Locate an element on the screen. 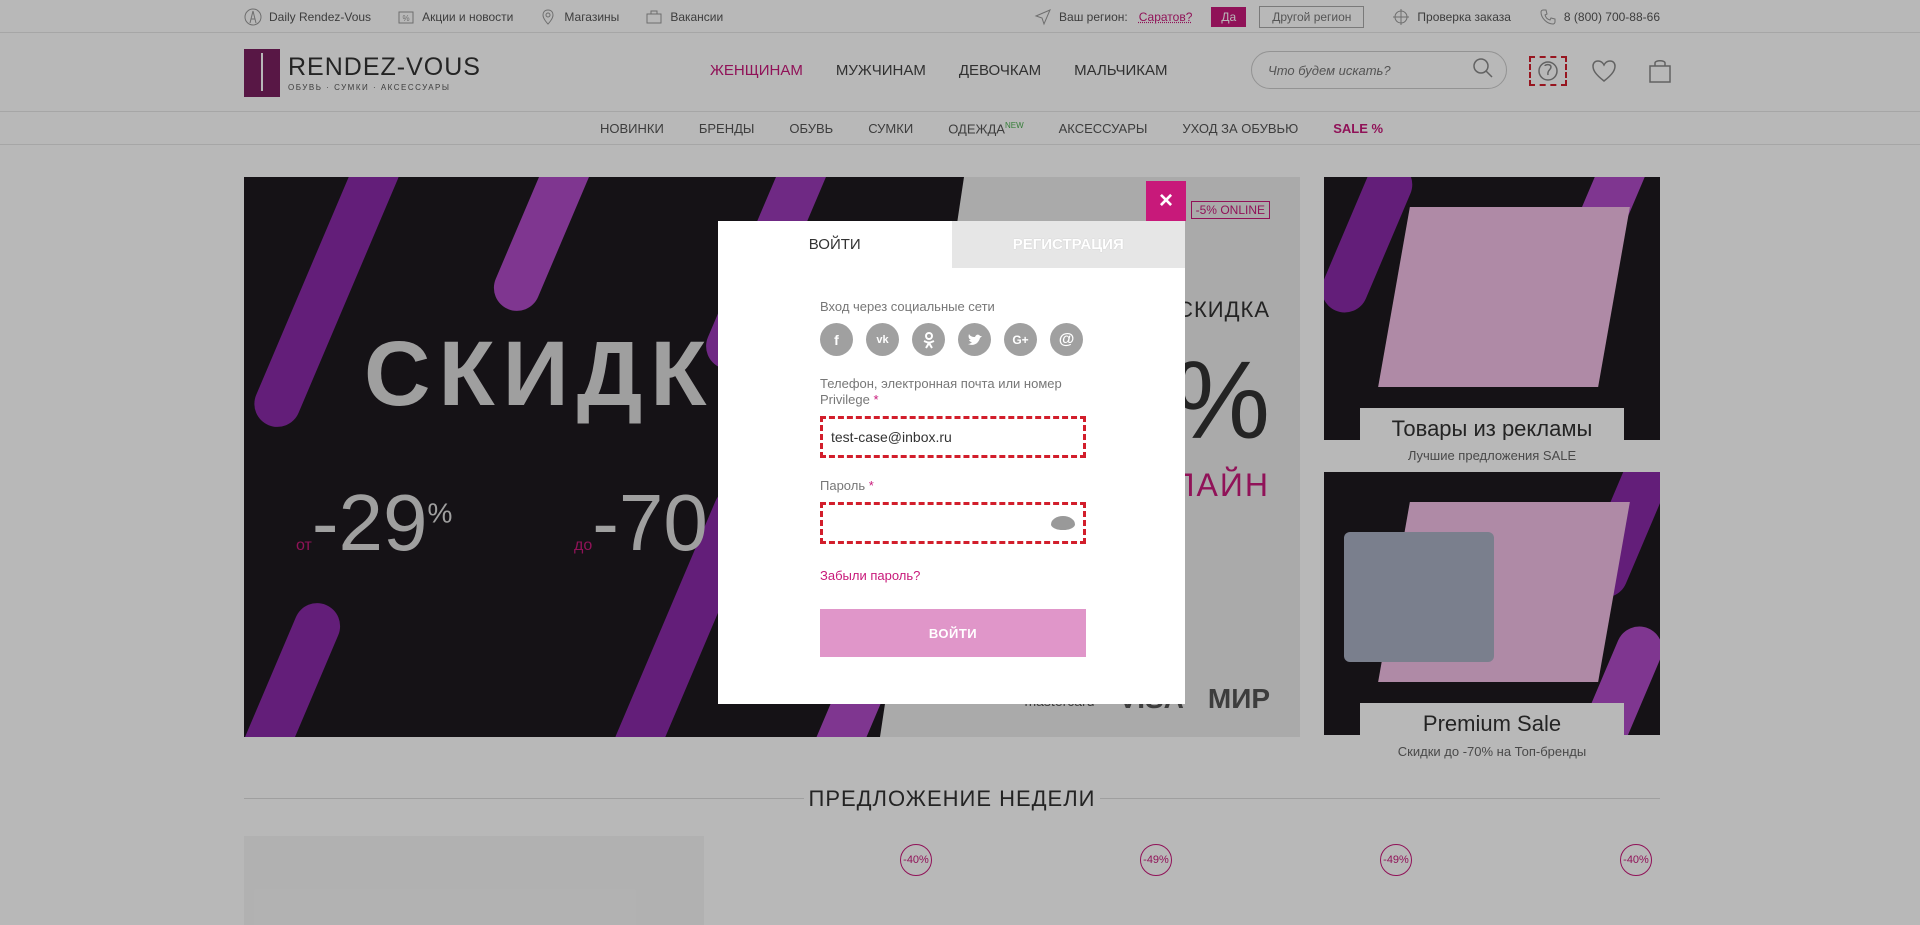  social-buttons: f vk G+ @ is located at coordinates (953, 339).